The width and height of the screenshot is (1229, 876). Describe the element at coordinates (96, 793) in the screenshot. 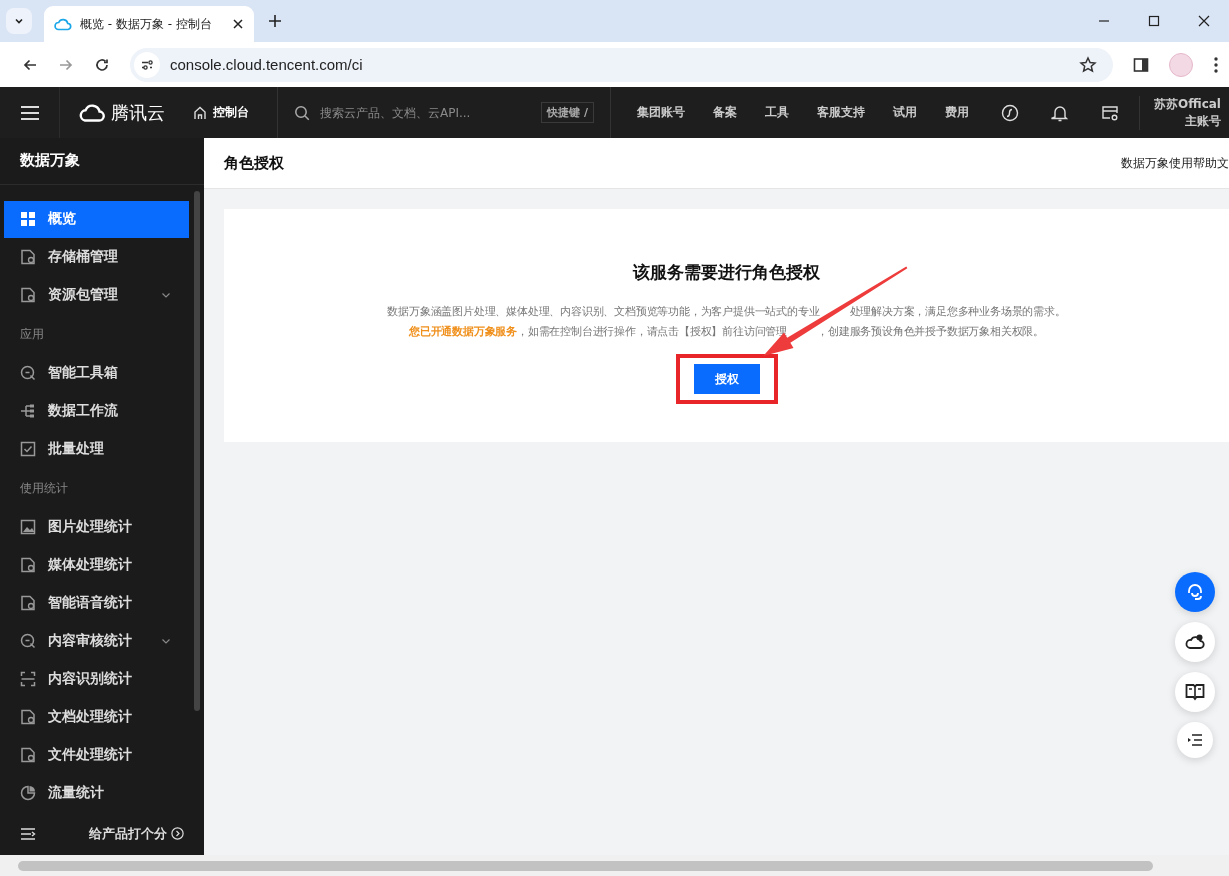

I see `sidebar-item: 流量统计` at that location.